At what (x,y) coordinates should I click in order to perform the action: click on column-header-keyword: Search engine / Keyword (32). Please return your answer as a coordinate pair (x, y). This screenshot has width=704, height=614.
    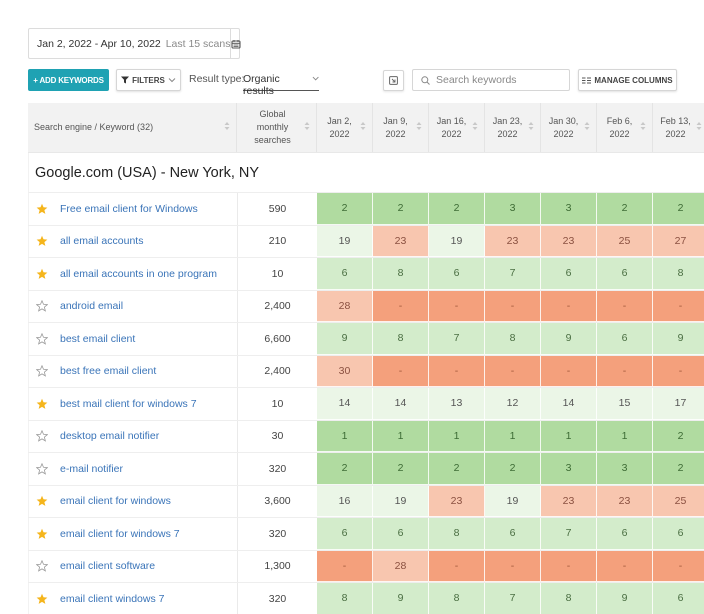
    Looking at the image, I should click on (132, 127).